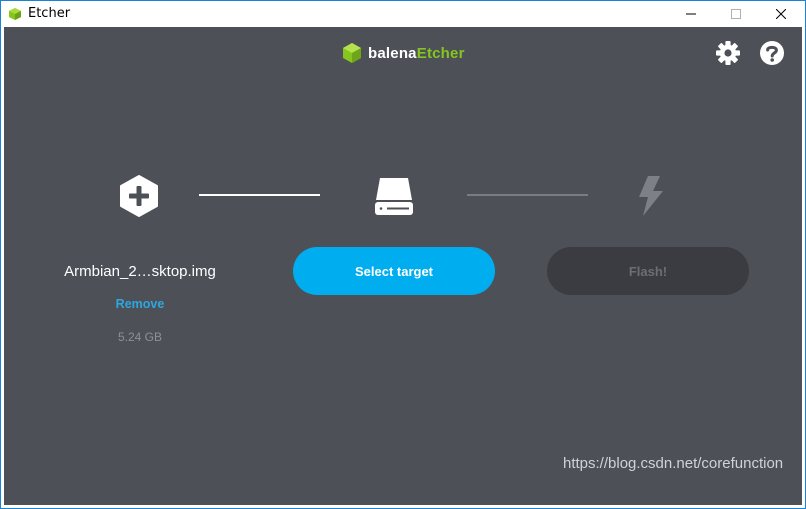 The image size is (806, 509). What do you see at coordinates (49, 13) in the screenshot?
I see `window-title: Etcher` at bounding box center [49, 13].